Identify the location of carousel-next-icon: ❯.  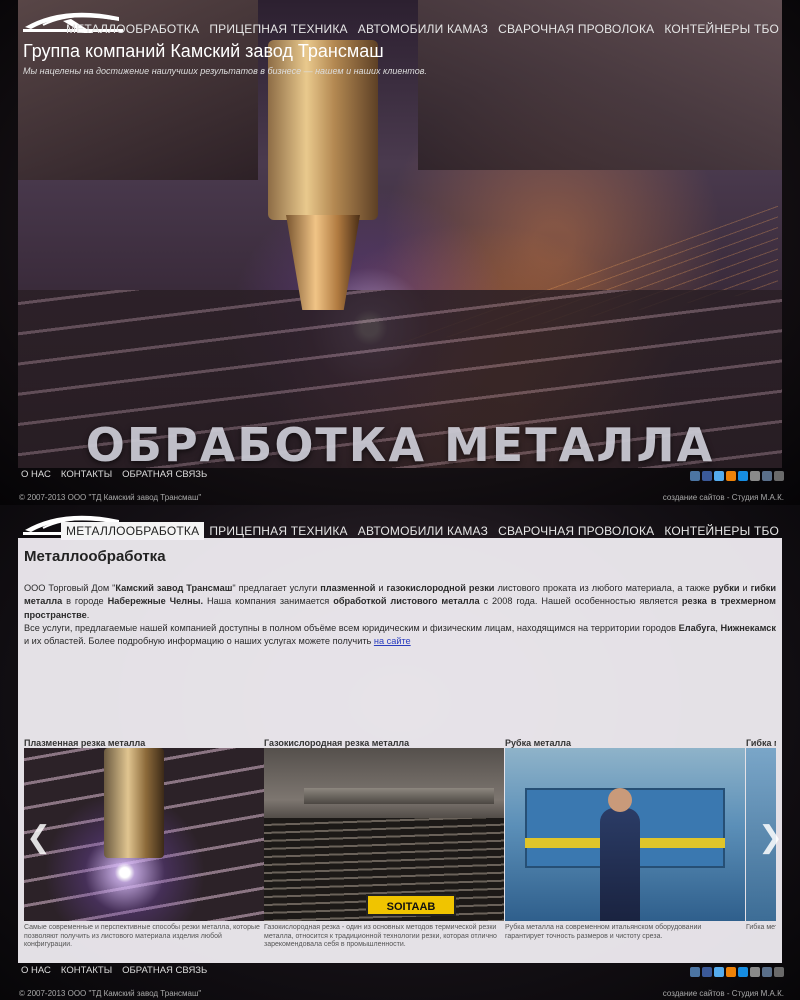
(770, 837).